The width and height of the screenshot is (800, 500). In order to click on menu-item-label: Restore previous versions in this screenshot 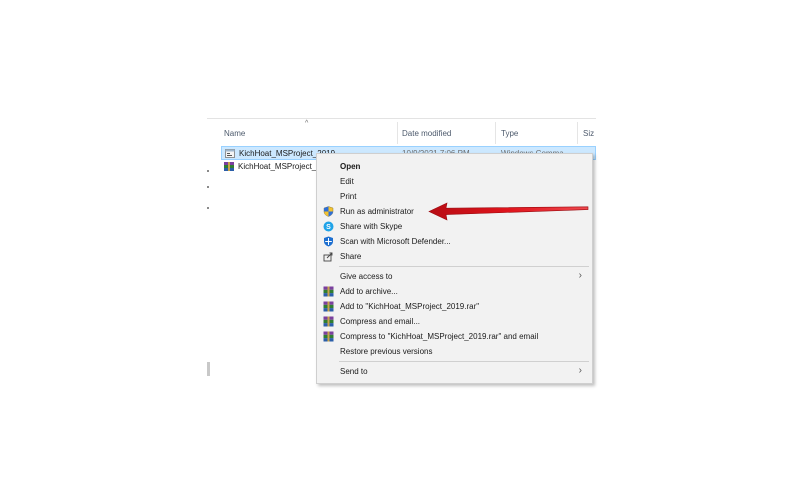, I will do `click(386, 351)`.